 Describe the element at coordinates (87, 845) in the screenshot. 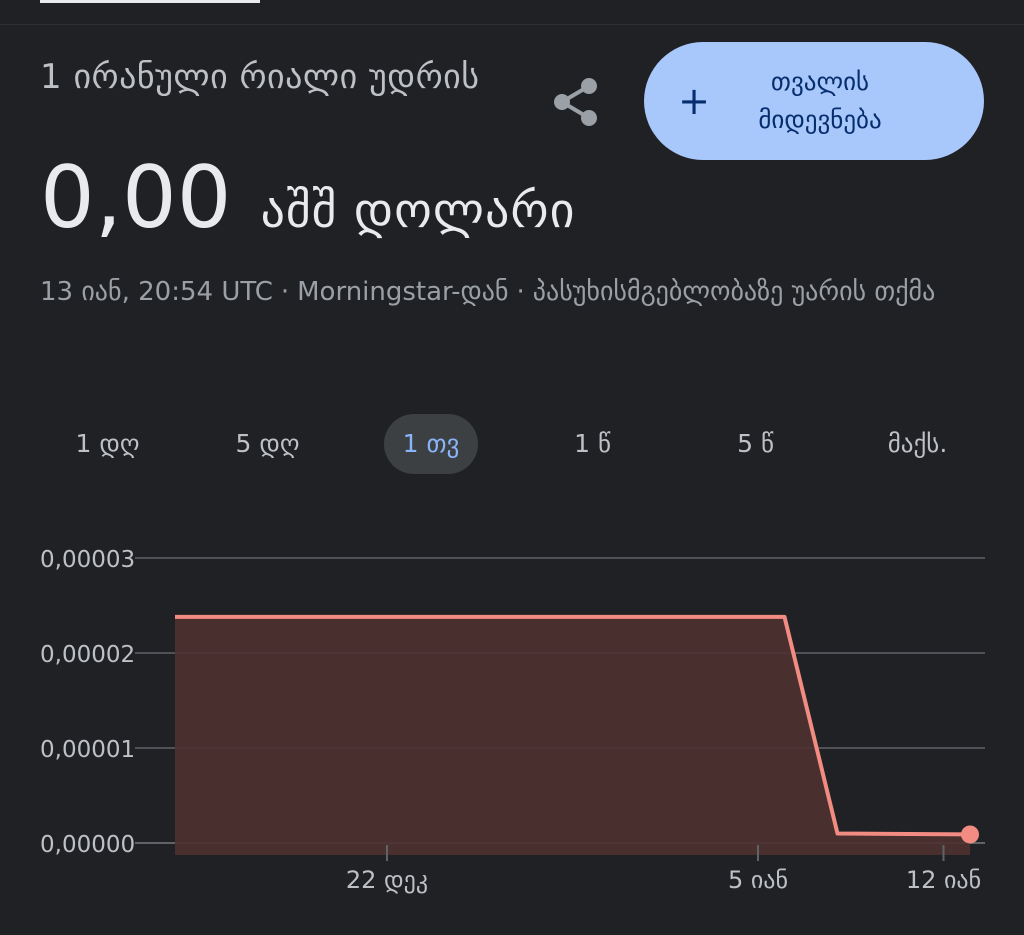

I see `y-tick-label: 0,00000` at that location.